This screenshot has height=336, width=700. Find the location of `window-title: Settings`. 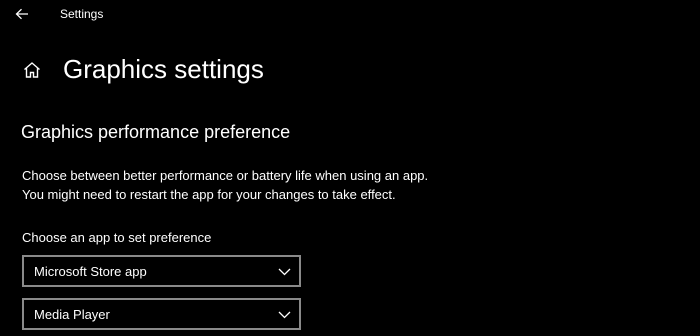

window-title: Settings is located at coordinates (82, 14).